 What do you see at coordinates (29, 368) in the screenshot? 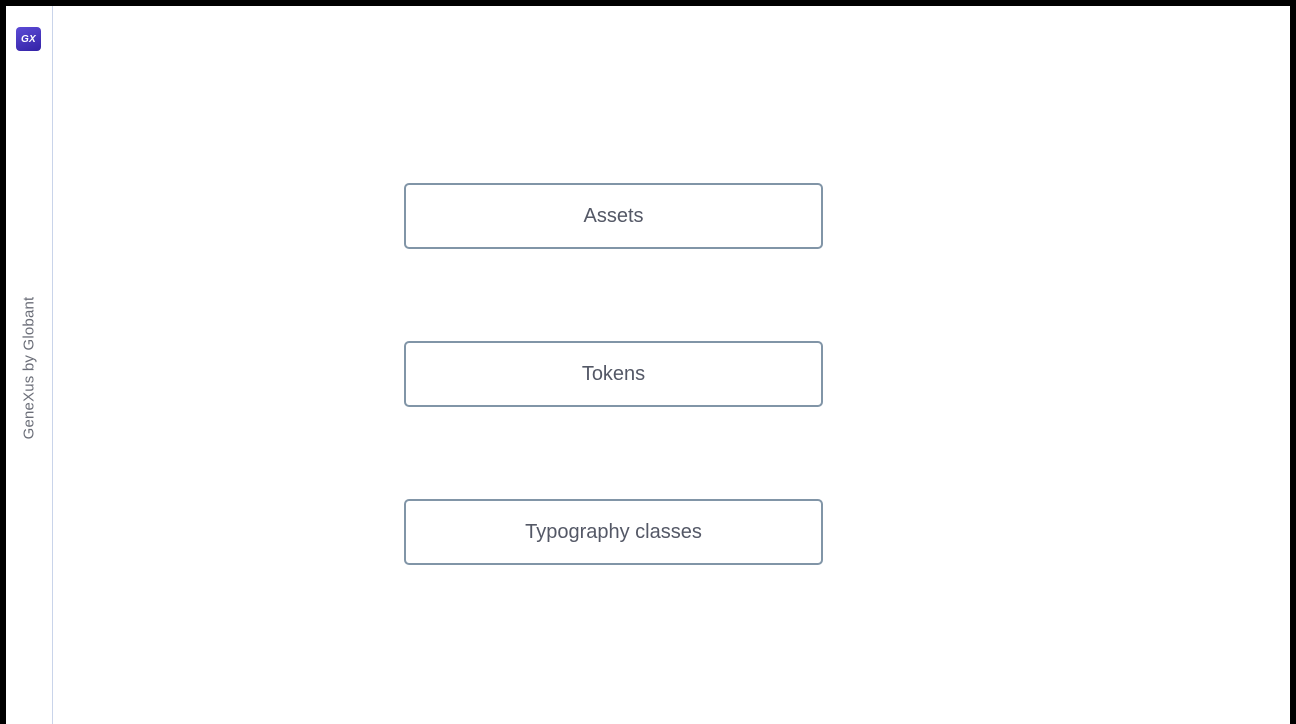
I see `brand-label: GeneXus by Globant` at bounding box center [29, 368].